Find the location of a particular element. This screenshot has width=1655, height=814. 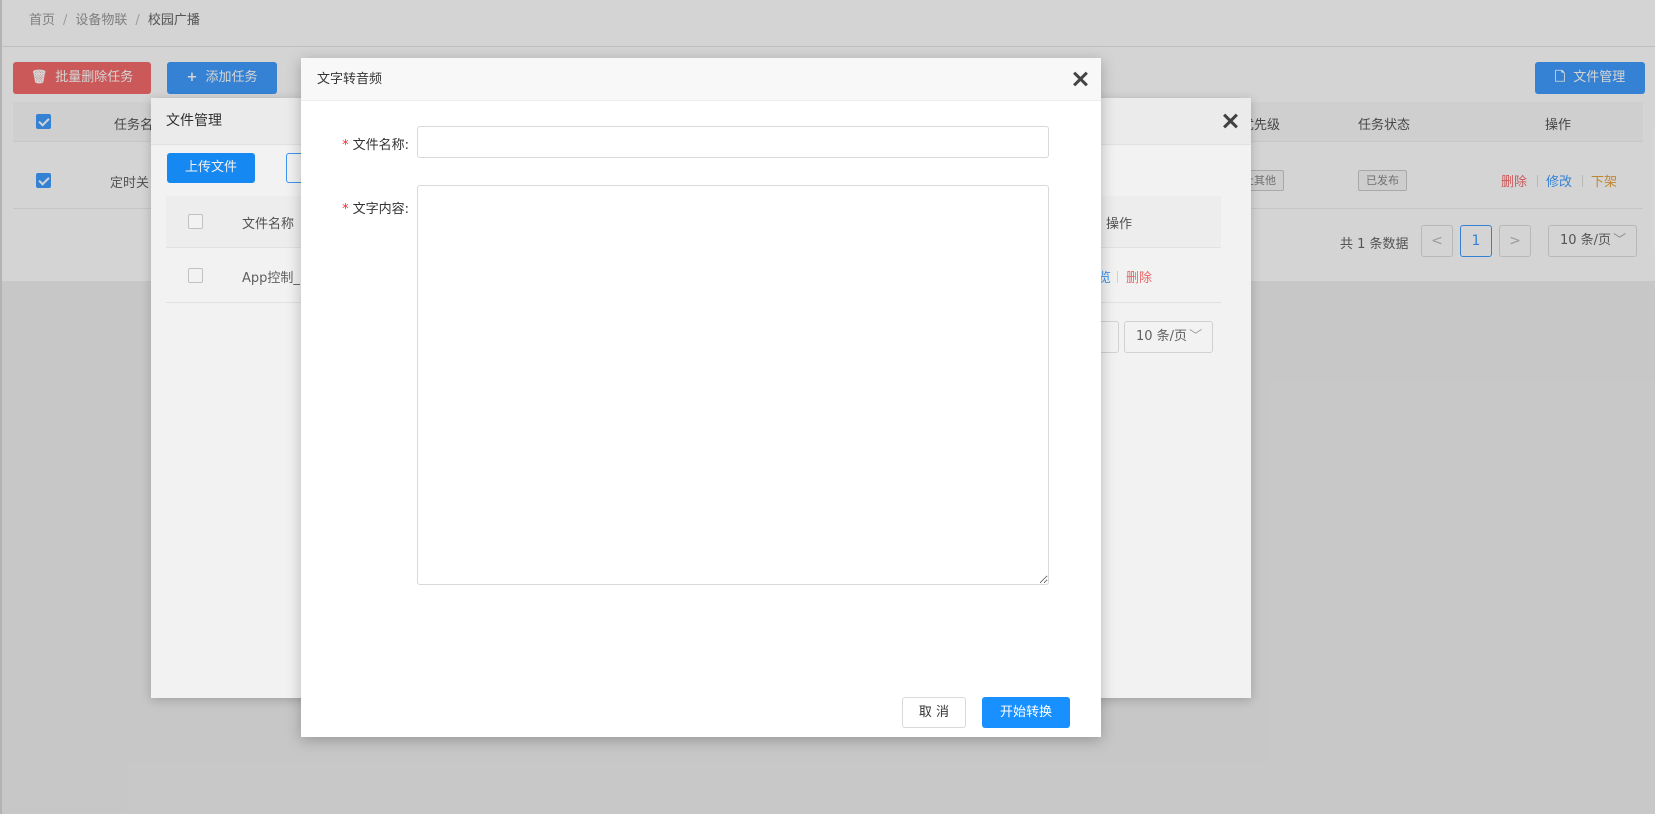

file-name-input is located at coordinates (733, 142).